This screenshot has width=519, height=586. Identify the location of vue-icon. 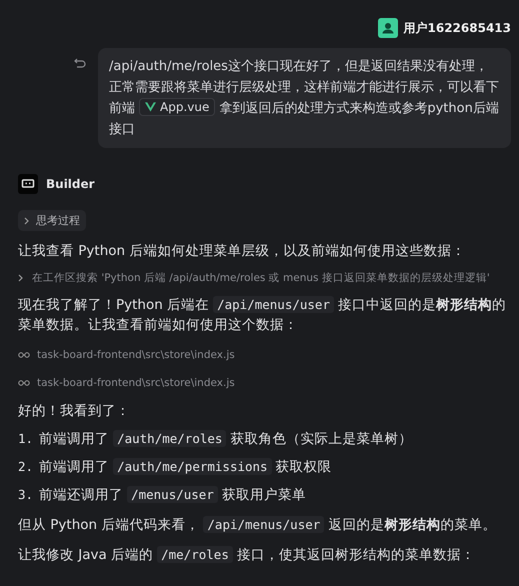
(150, 107).